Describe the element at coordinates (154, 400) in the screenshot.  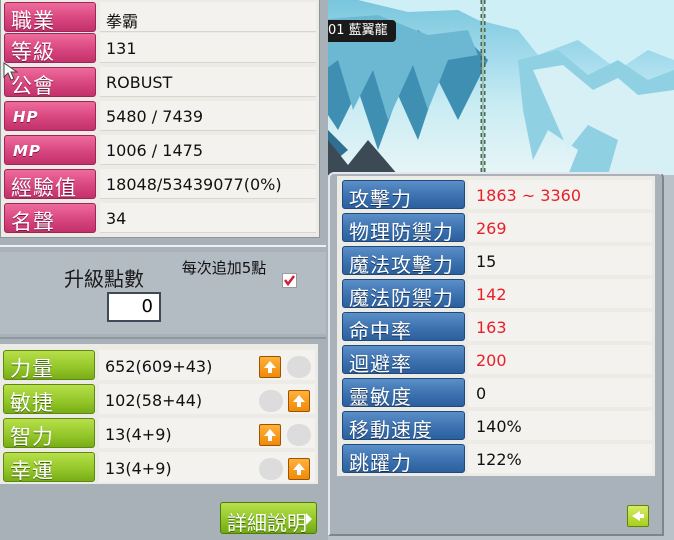
I see `dex-value-text: 102(58+44)` at that location.